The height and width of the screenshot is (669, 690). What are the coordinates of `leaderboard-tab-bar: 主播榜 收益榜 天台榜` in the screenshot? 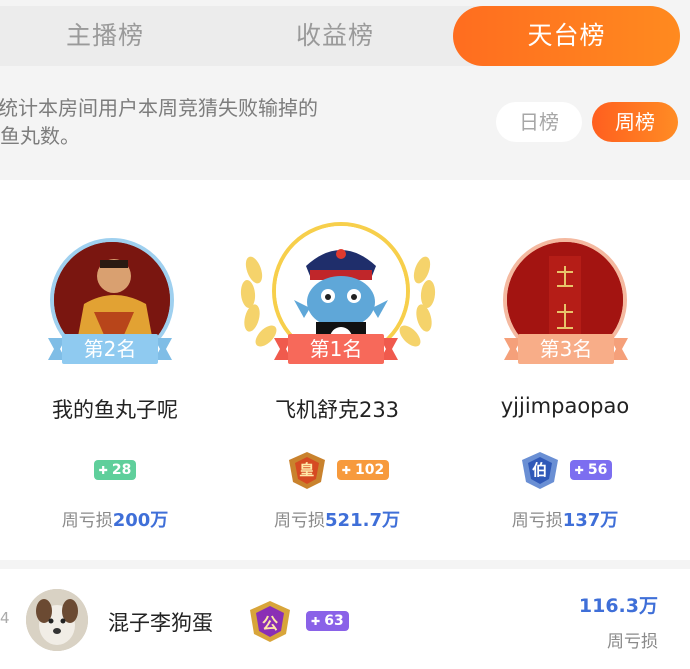 It's located at (340, 36).